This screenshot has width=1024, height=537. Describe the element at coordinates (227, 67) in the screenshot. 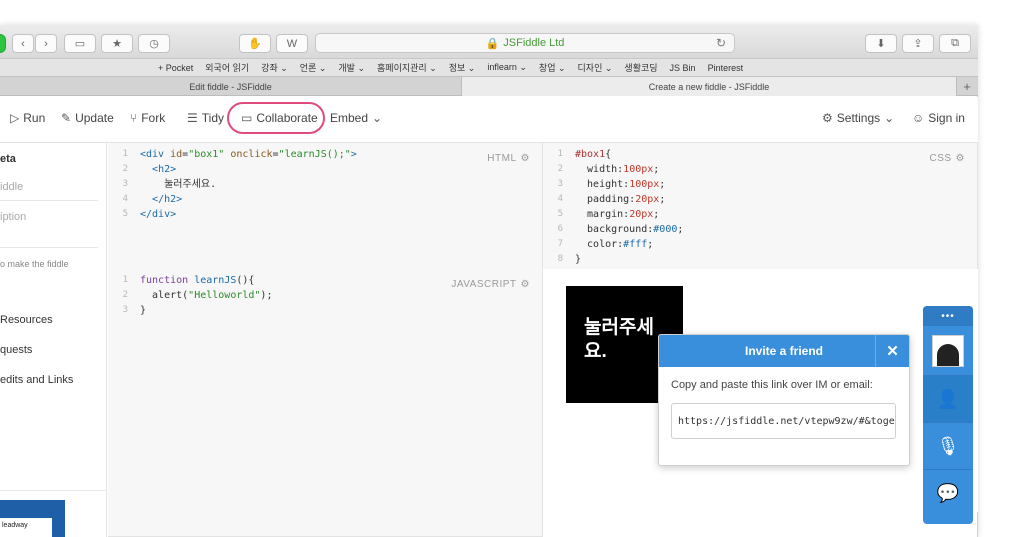

I see `bookmark-item: 외국어 읽기` at that location.